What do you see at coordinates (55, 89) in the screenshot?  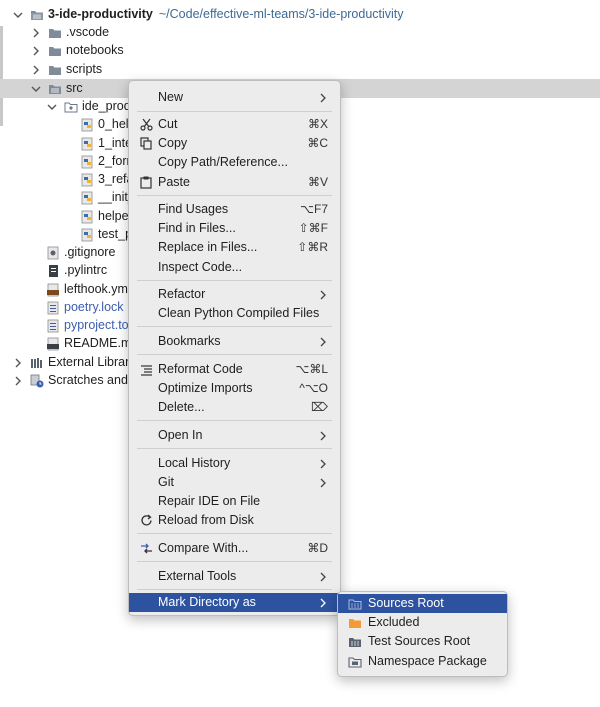 I see `source-folder-icon` at bounding box center [55, 89].